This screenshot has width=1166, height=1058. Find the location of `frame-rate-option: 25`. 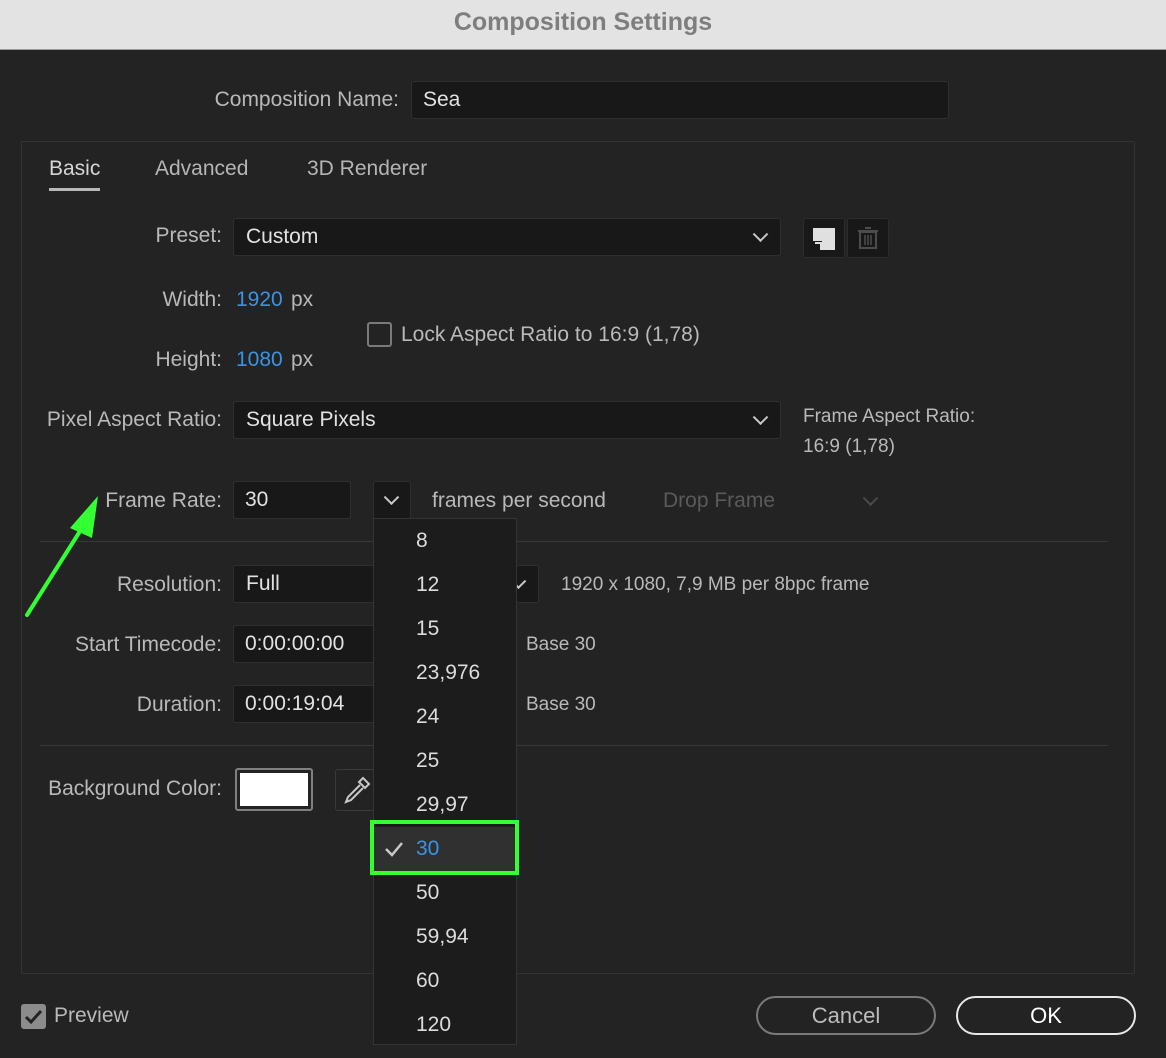

frame-rate-option: 25 is located at coordinates (445, 761).